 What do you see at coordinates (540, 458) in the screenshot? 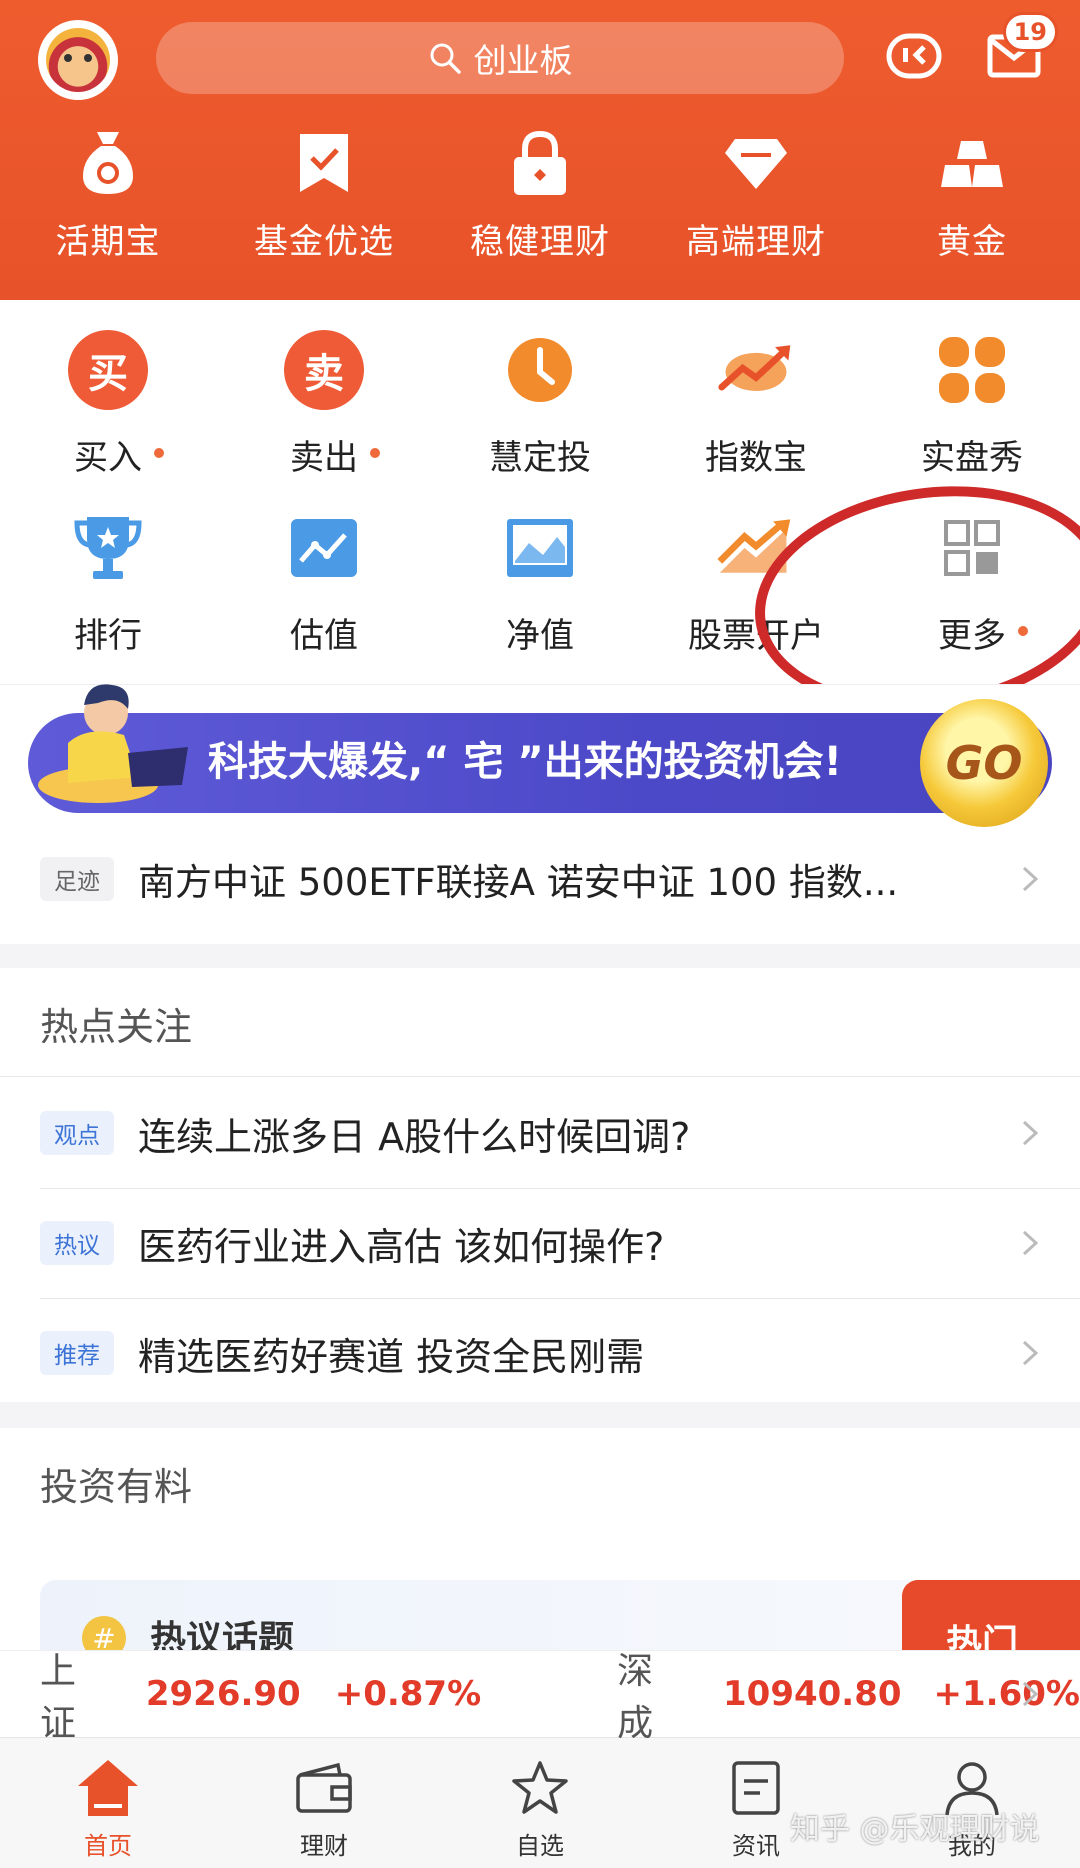
I see `grid-label: 慧定投` at bounding box center [540, 458].